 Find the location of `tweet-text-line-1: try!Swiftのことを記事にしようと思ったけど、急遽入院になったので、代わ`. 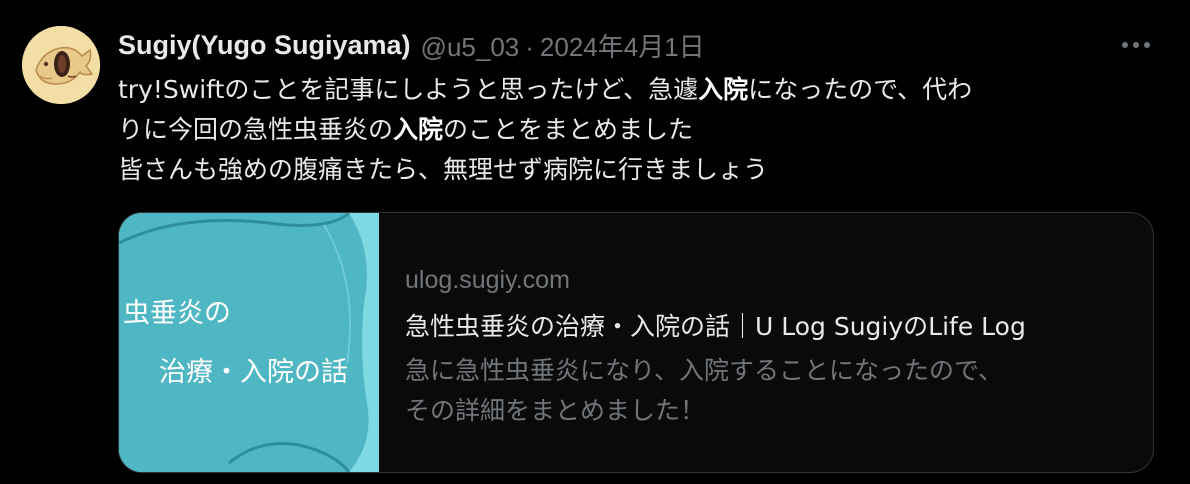

tweet-text-line-1: try!Swiftのことを記事にしようと思ったけど、急遽入院になったので、代わ is located at coordinates (638, 90).